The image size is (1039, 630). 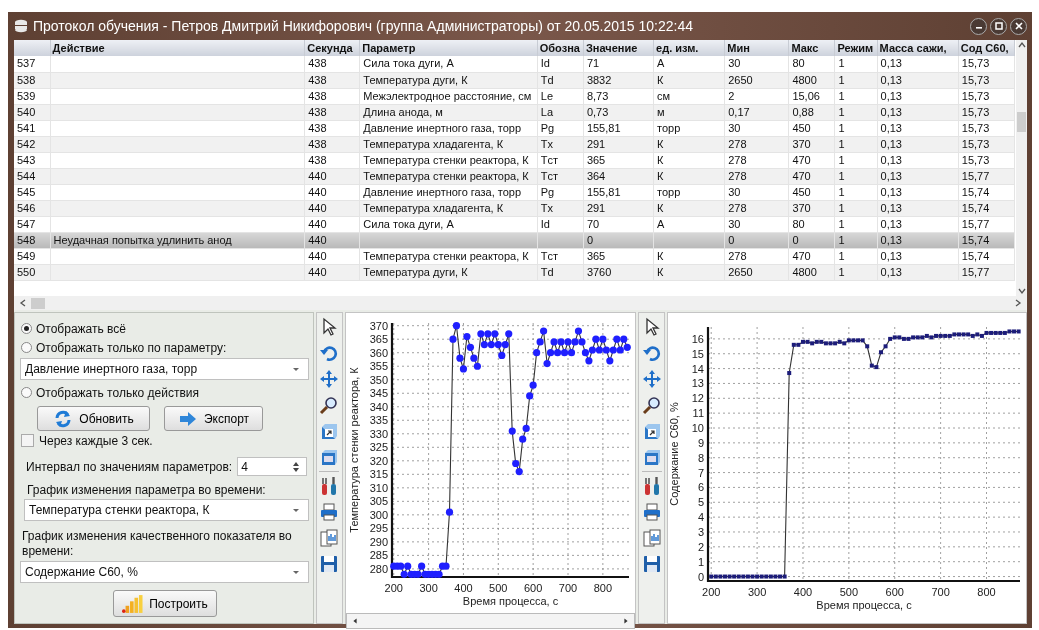 I want to click on table-cell: 15,74, so click(x=986, y=192).